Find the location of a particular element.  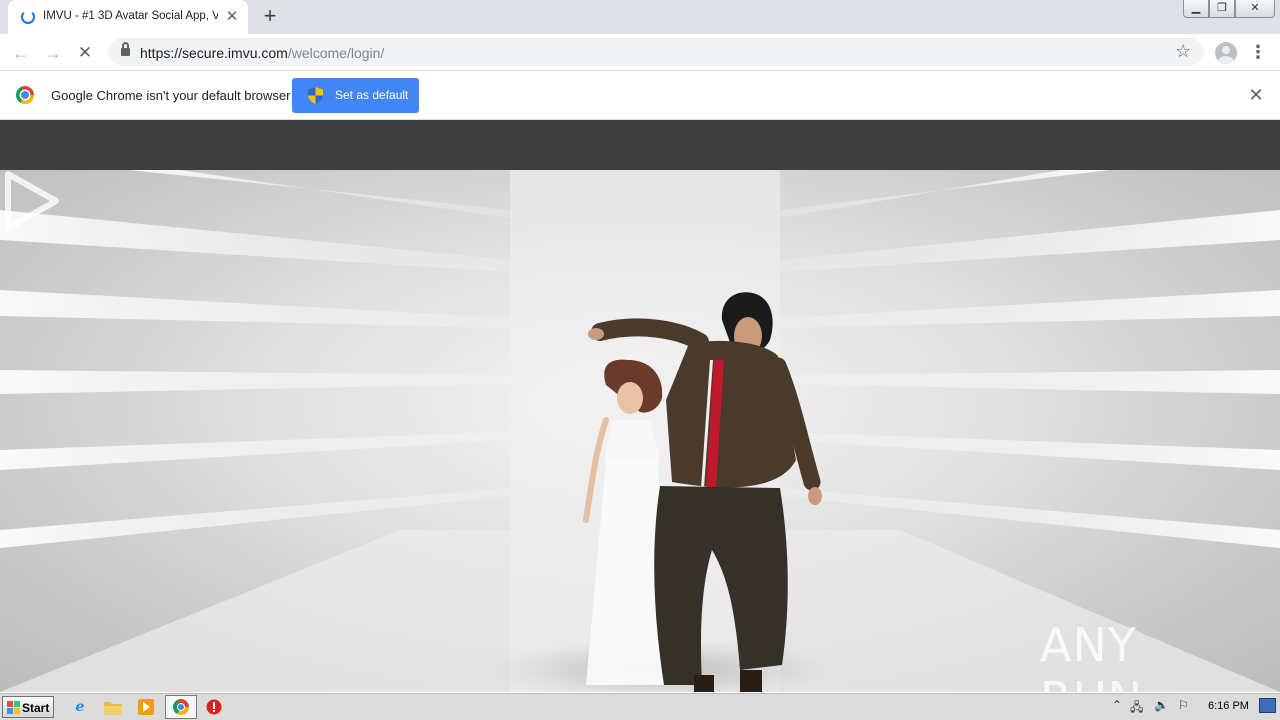

flag-icon: ⚐ is located at coordinates (1183, 705).